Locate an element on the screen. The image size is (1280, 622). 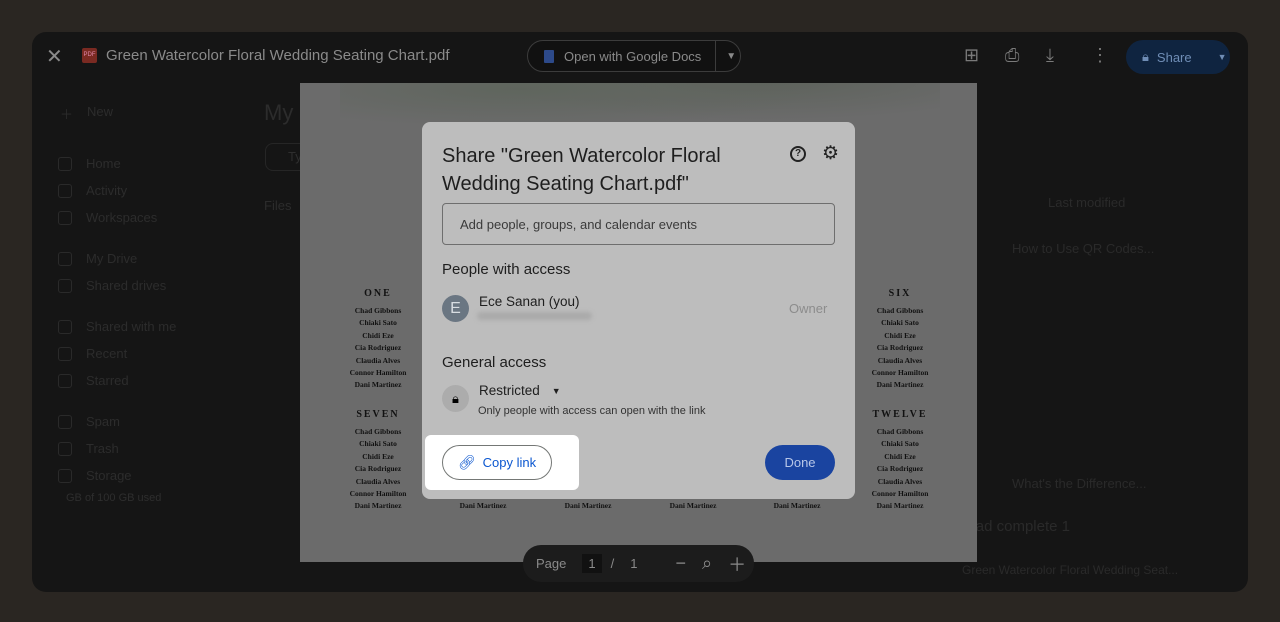
sidebar-item: Trash is located at coordinates (88, 448).